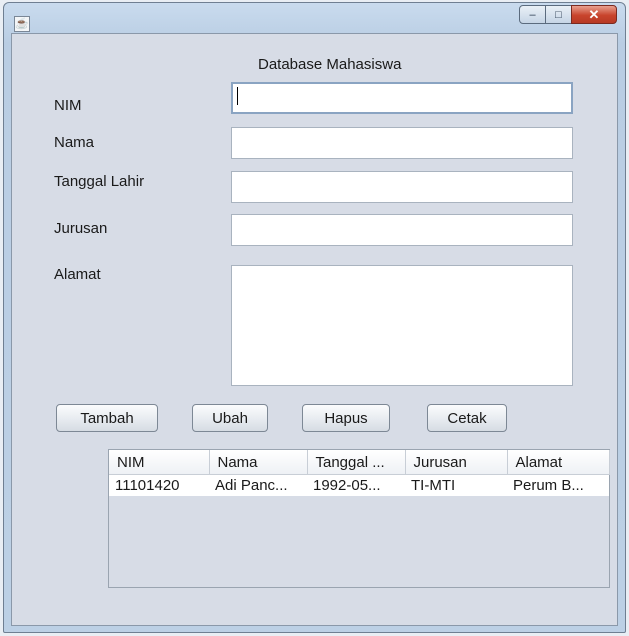  I want to click on window-controls: – □ ✕, so click(568, 15).